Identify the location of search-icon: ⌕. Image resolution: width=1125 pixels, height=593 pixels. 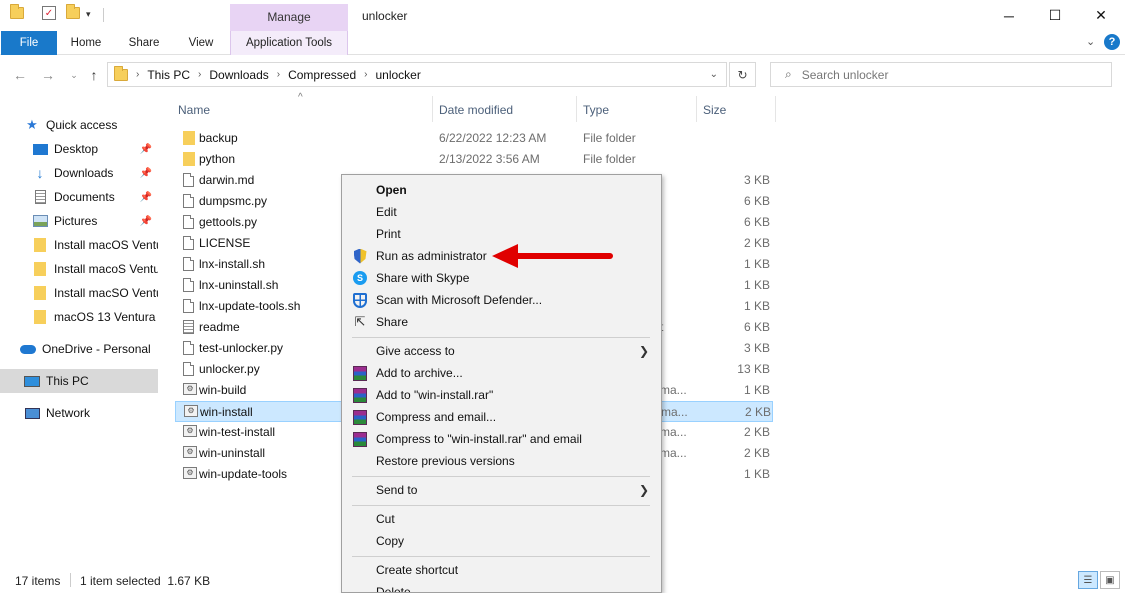
(788, 74).